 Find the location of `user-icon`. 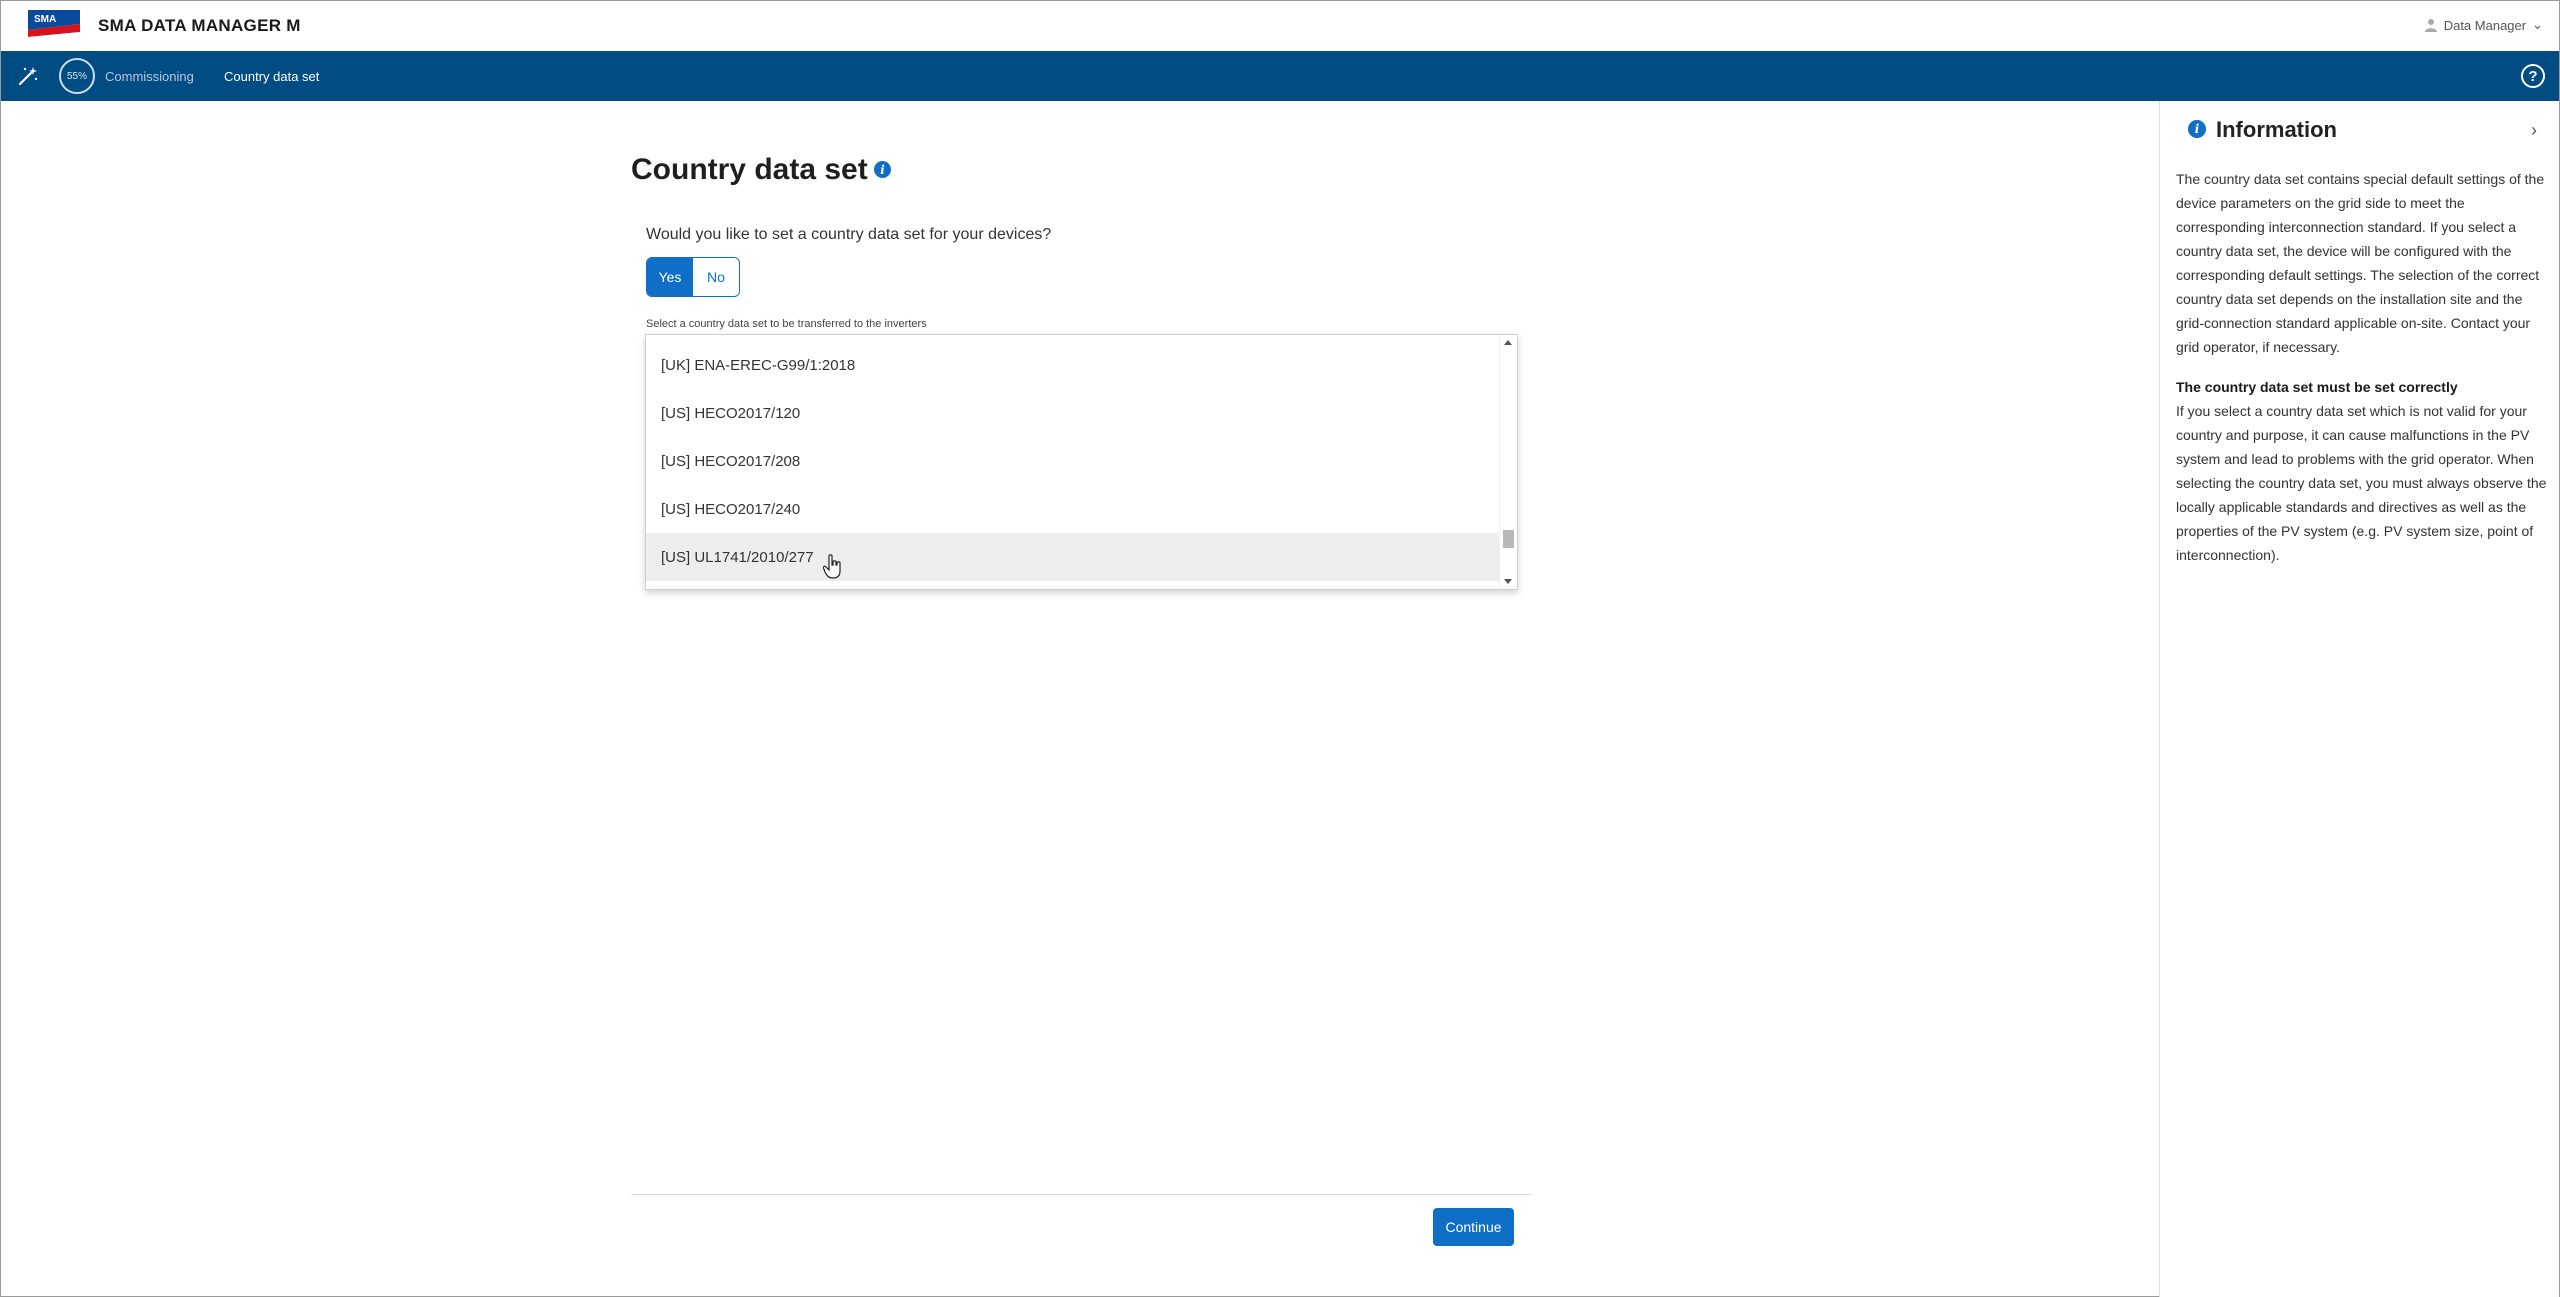

user-icon is located at coordinates (2430, 25).